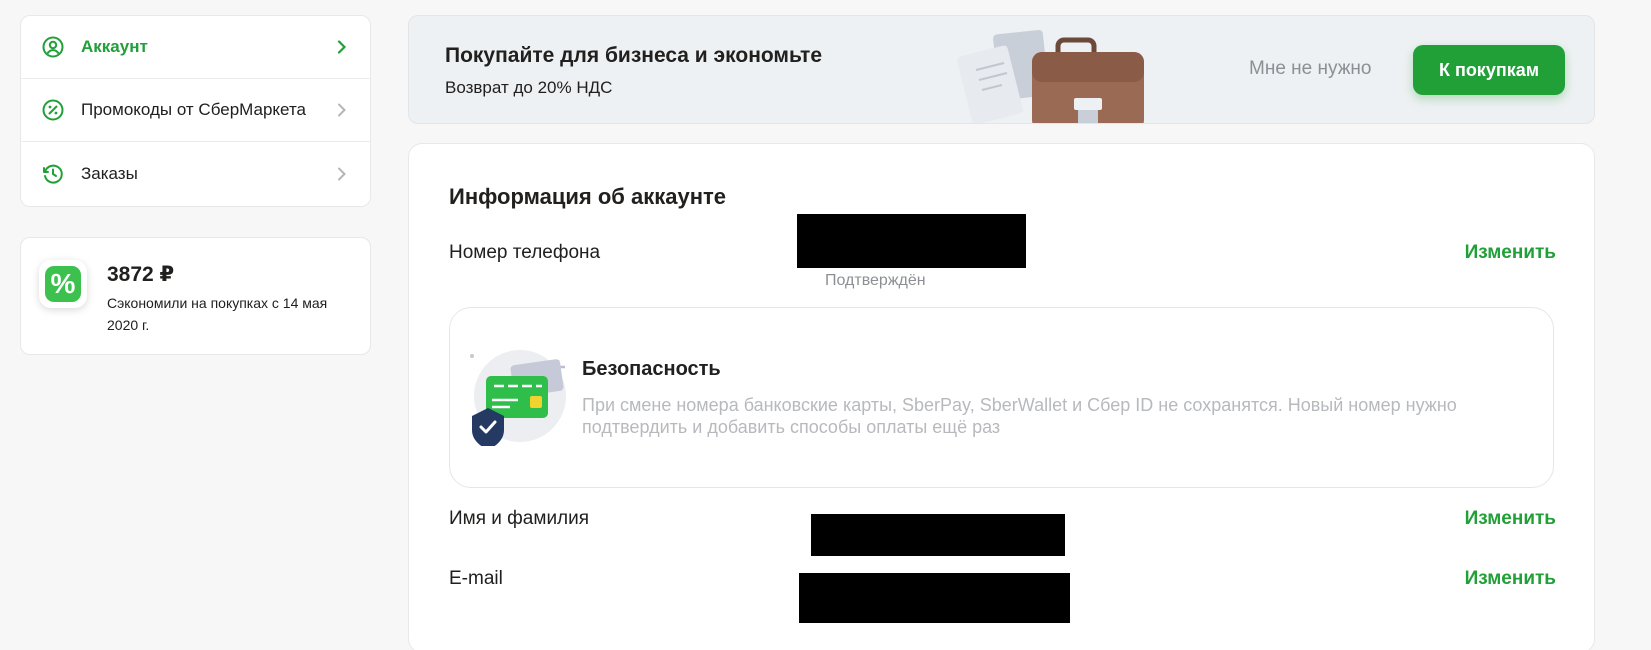 Image resolution: width=1651 pixels, height=650 pixels. What do you see at coordinates (633, 55) in the screenshot?
I see `banner-title: Покупайте для бизнеса и экономьте` at bounding box center [633, 55].